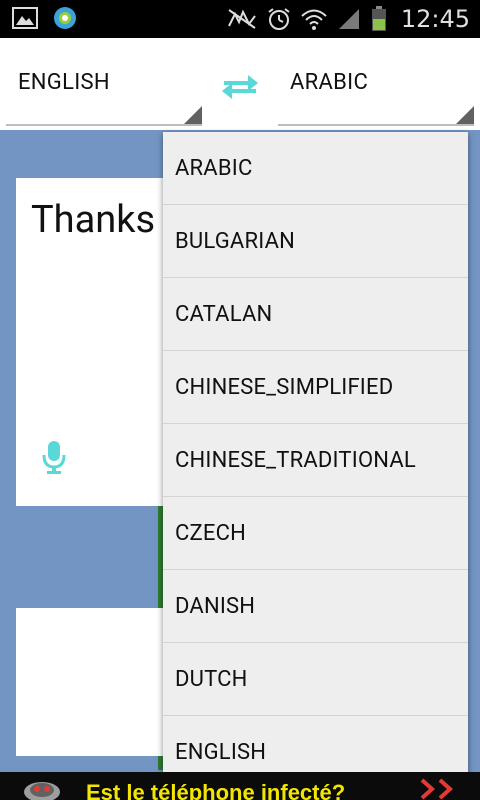 Image resolution: width=480 pixels, height=800 pixels. What do you see at coordinates (45, 18) in the screenshot?
I see `status-notifications` at bounding box center [45, 18].